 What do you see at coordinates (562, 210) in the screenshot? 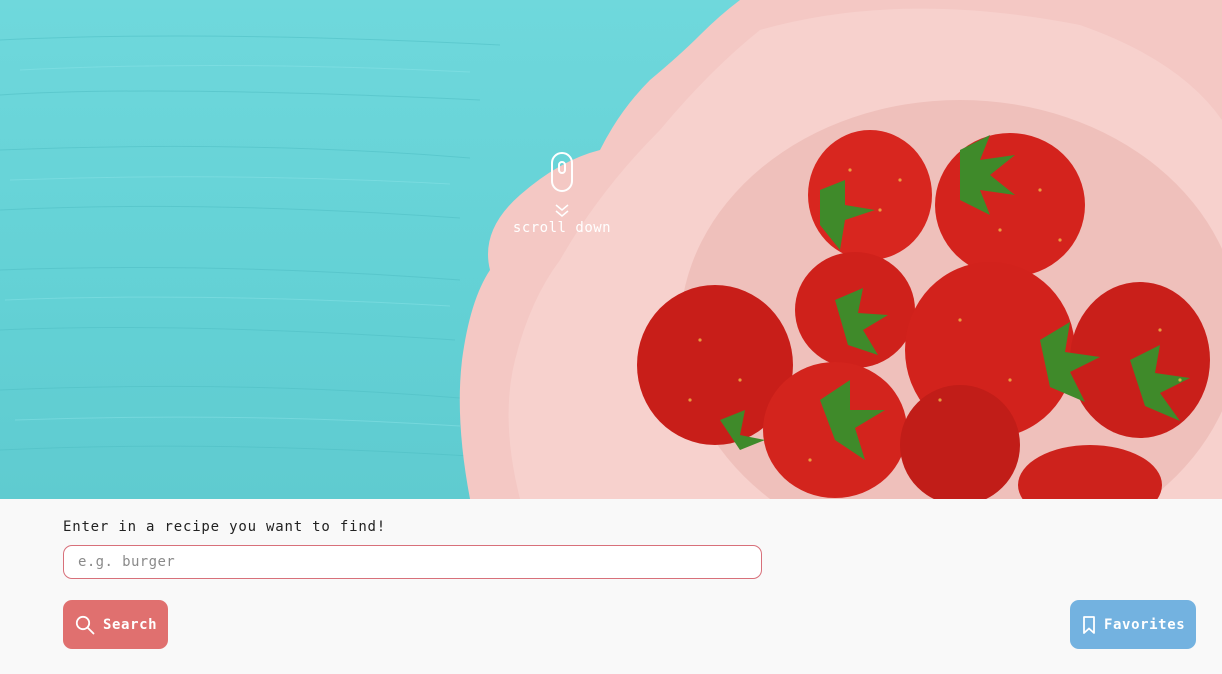
I see `double-chevron-down-icon` at bounding box center [562, 210].